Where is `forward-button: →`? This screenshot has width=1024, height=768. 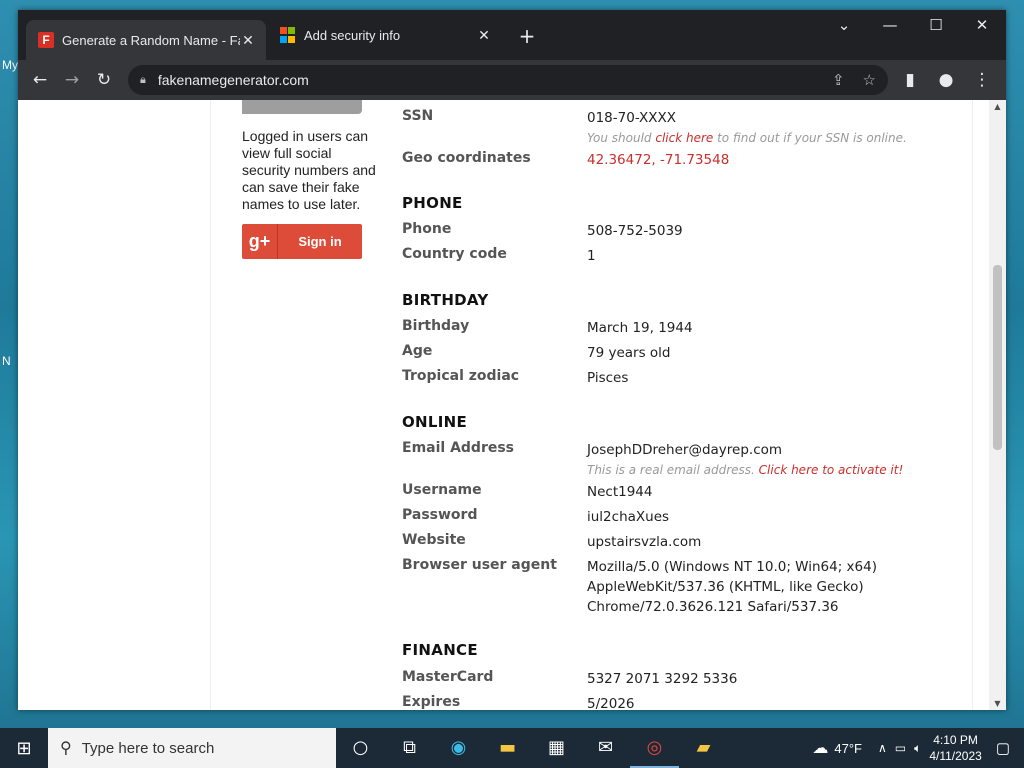 forward-button: → is located at coordinates (72, 80).